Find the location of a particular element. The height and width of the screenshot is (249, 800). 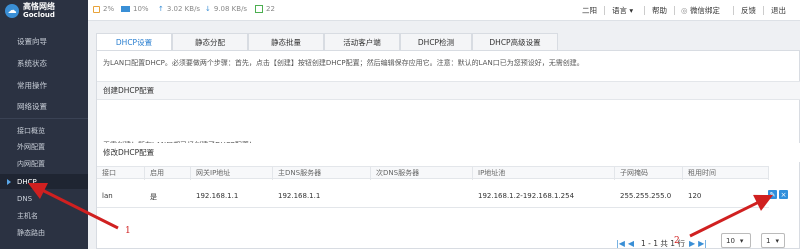

cell-enabled: 是 is located at coordinates (153, 197).